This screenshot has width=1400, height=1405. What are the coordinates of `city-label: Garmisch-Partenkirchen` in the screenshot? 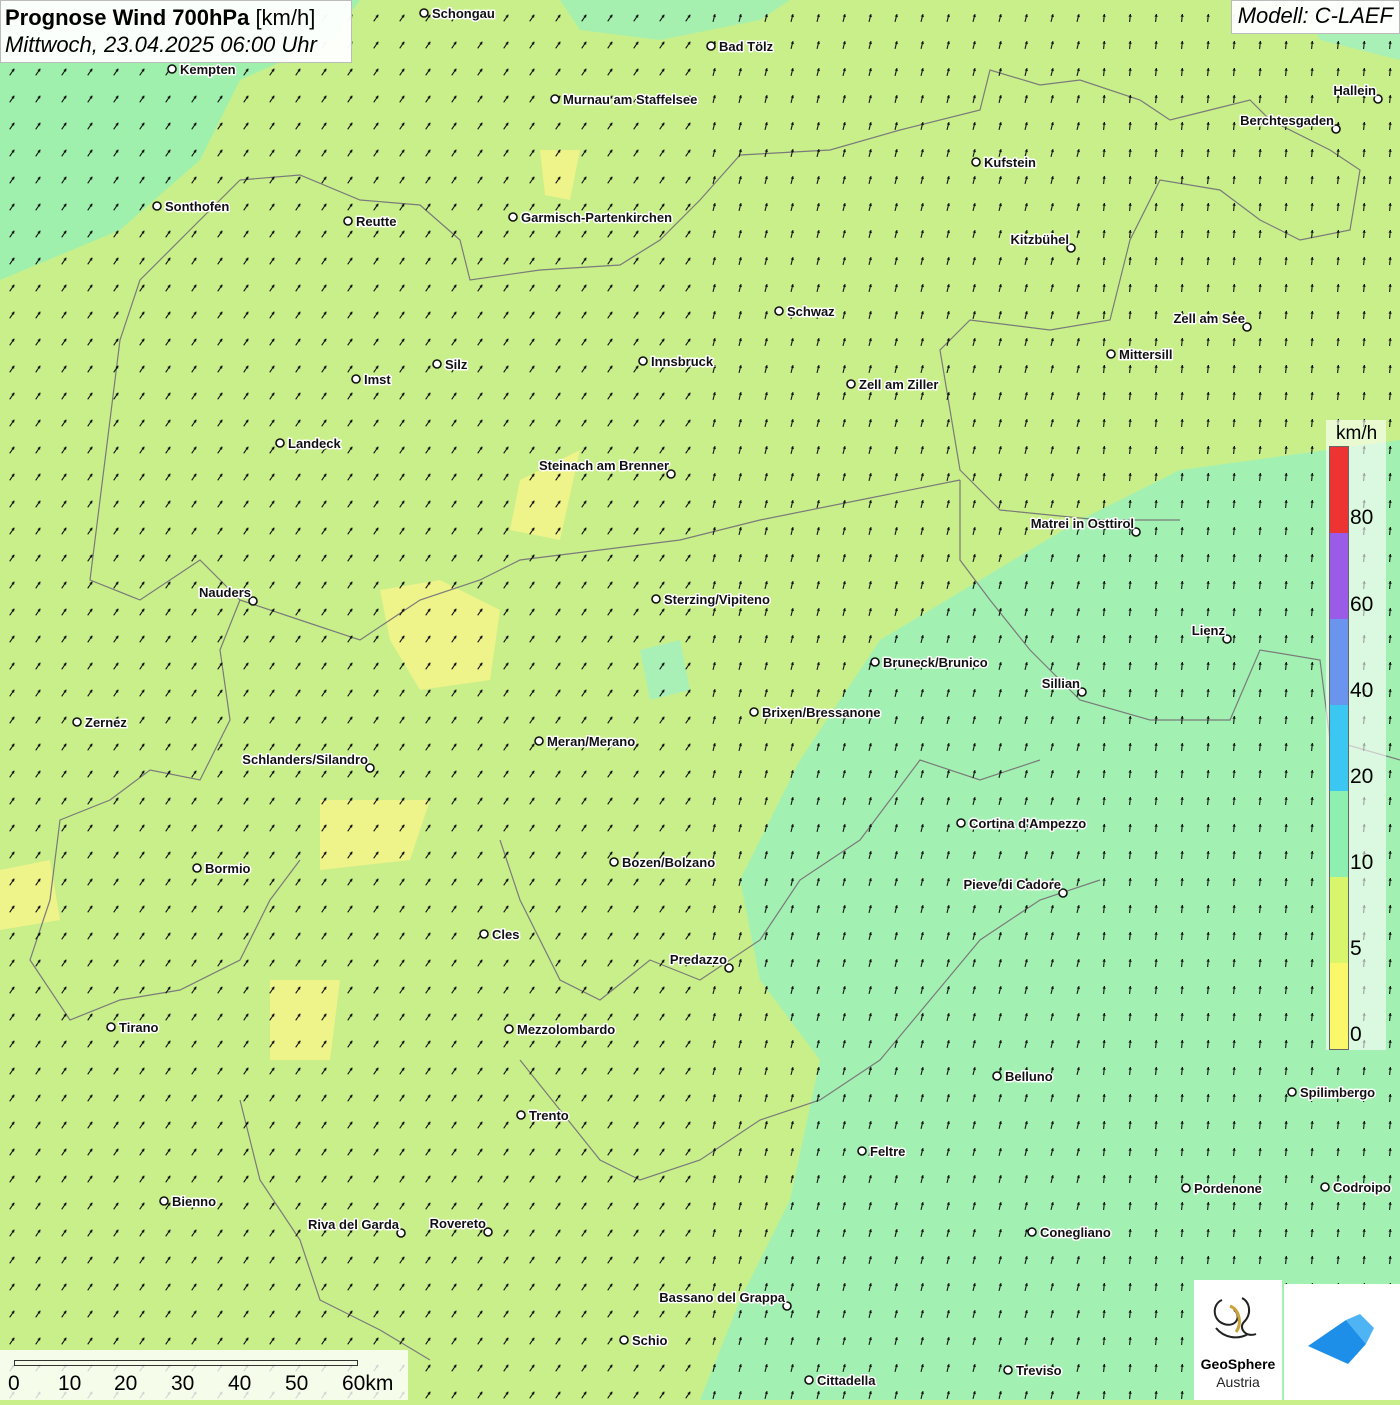 It's located at (596, 217).